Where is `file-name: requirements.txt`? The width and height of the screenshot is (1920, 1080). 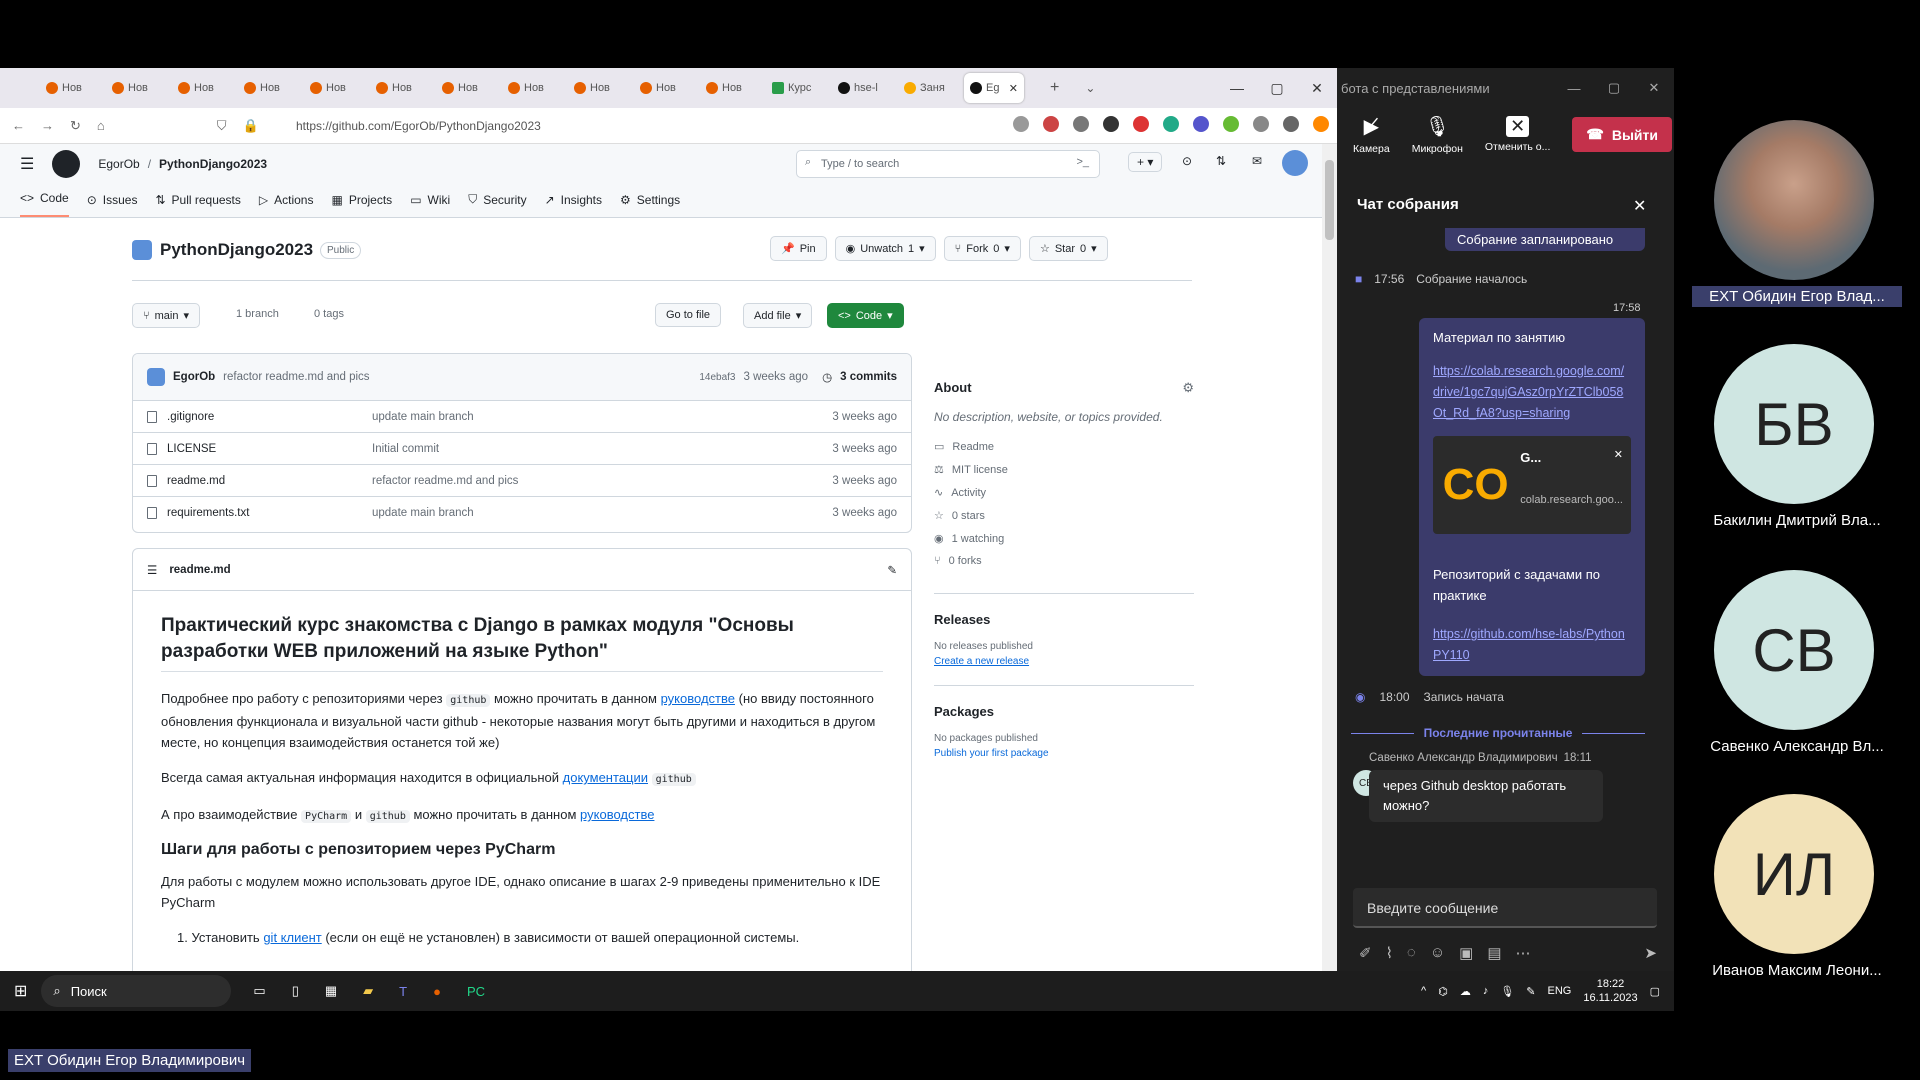
file-name: requirements.txt is located at coordinates (208, 513).